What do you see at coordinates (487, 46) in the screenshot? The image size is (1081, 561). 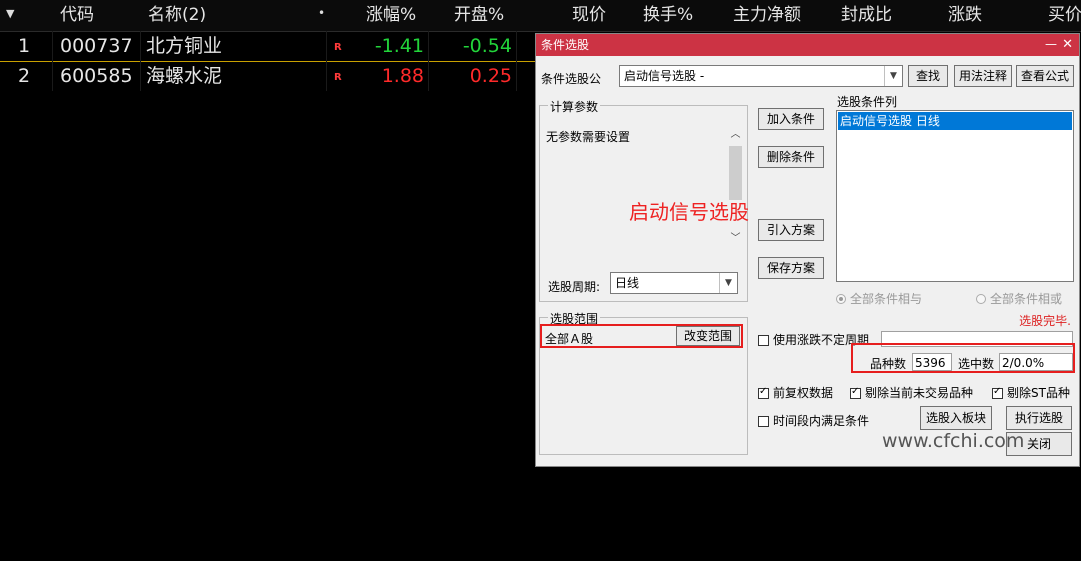 I see `open-value: -0.54` at bounding box center [487, 46].